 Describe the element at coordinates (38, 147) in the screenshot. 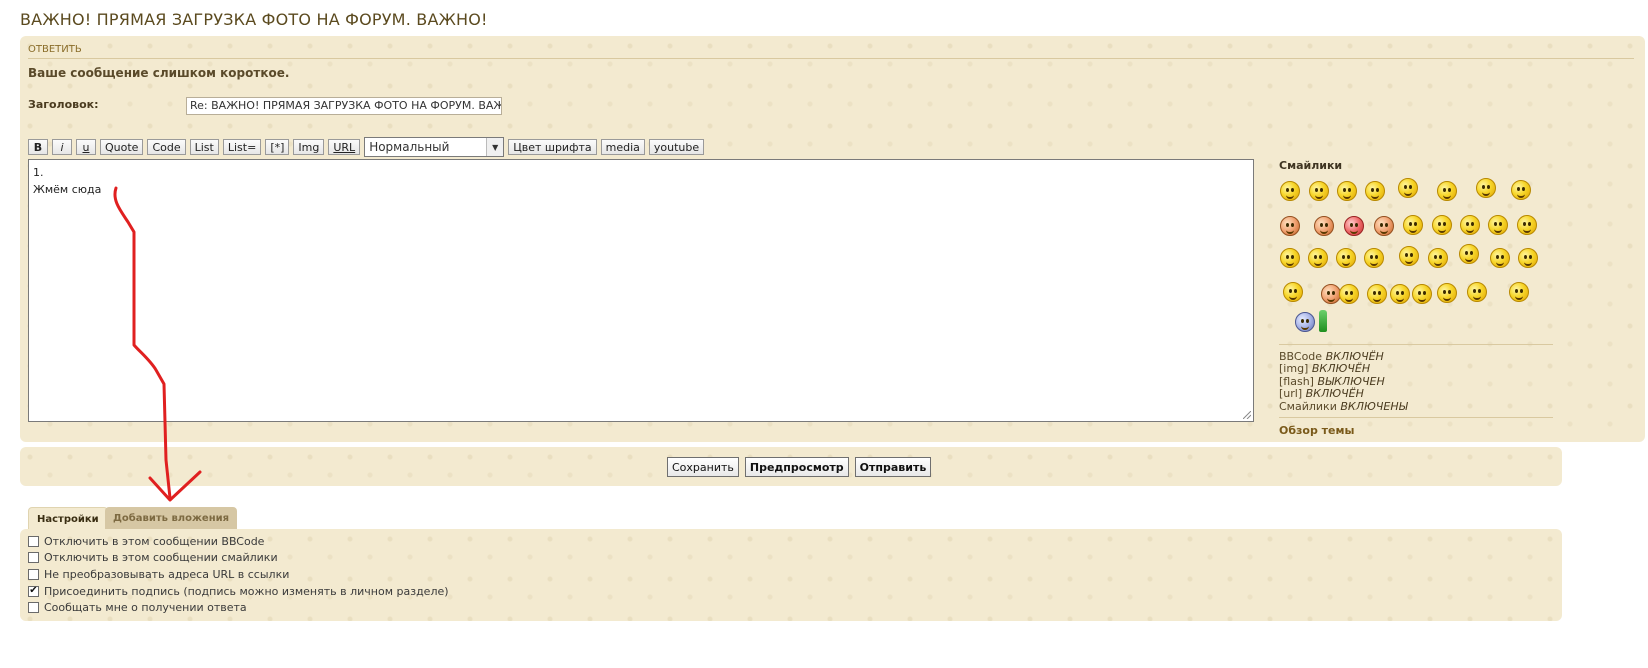

I see `bold-button: B` at that location.